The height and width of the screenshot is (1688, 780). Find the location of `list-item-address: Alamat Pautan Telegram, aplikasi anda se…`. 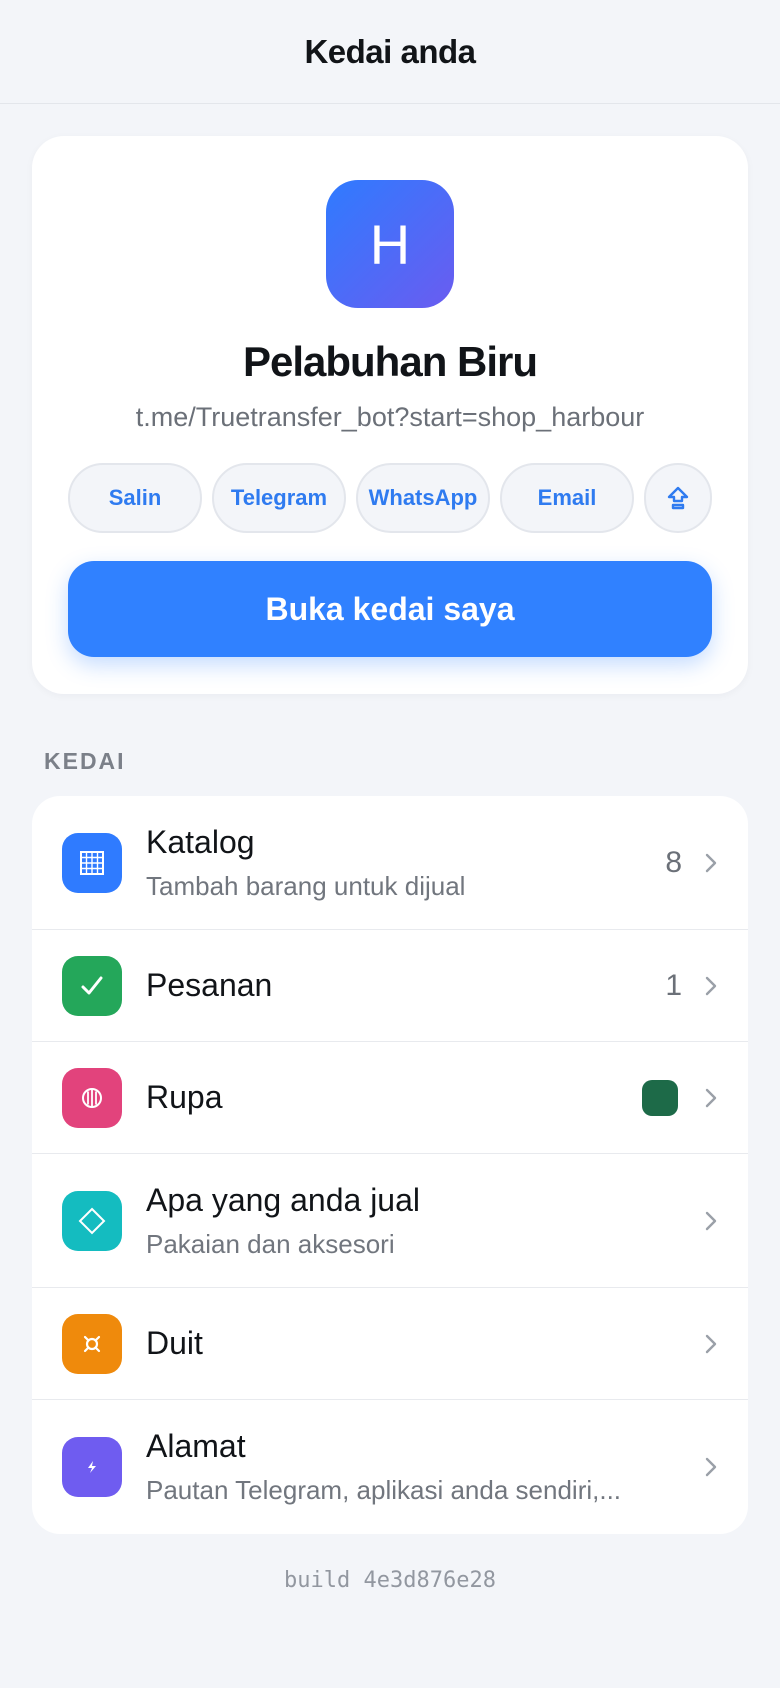

list-item-address: Alamat Pautan Telegram, aplikasi anda se… is located at coordinates (390, 1467).